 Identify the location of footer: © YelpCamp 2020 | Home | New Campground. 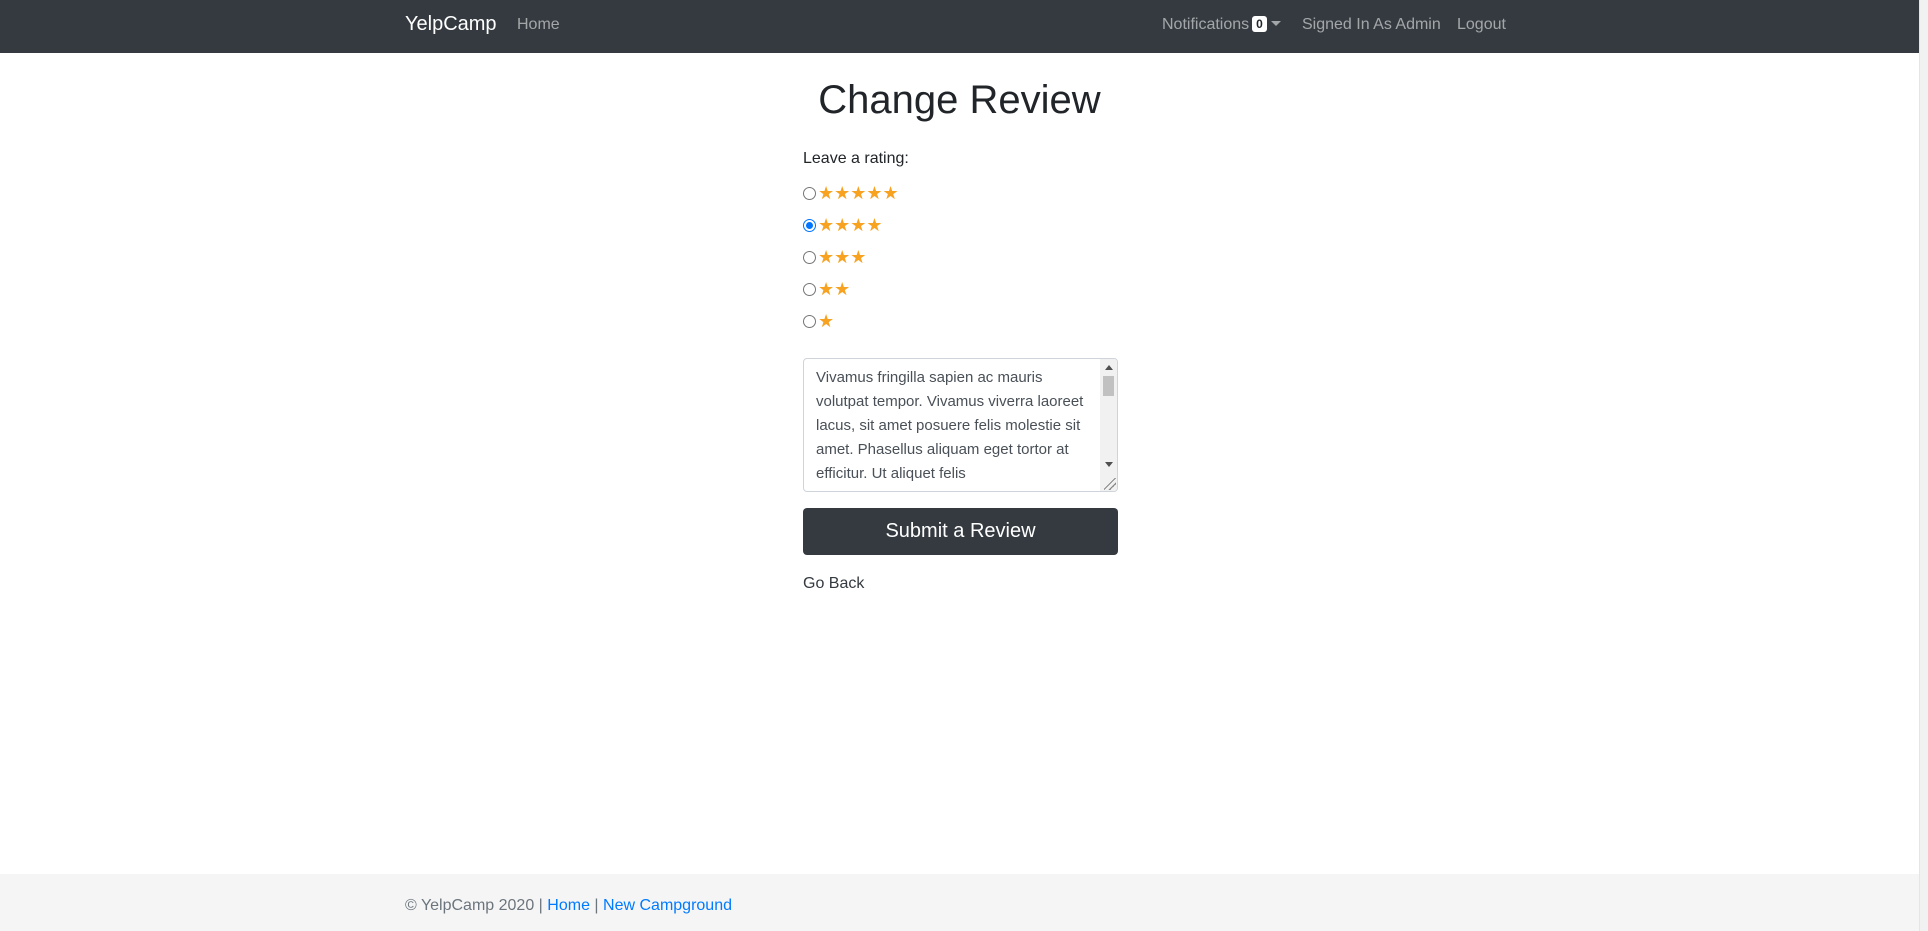
(959, 902).